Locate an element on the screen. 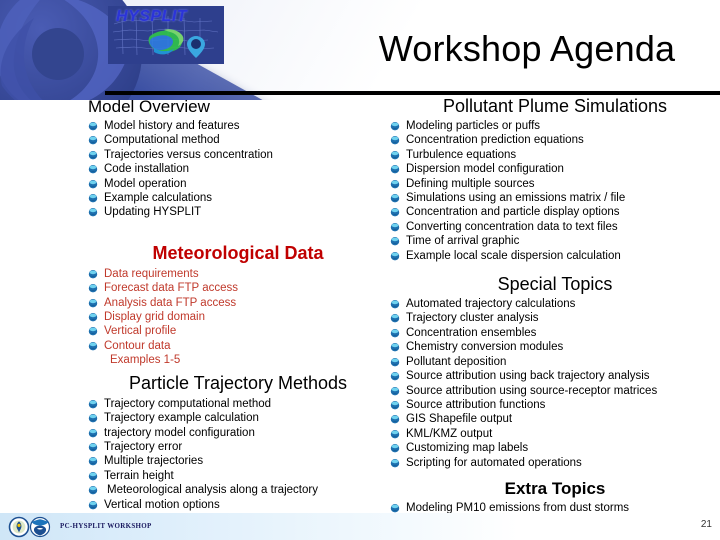 The width and height of the screenshot is (720, 540). list-item: Trajectories versus concentration is located at coordinates (238, 155).